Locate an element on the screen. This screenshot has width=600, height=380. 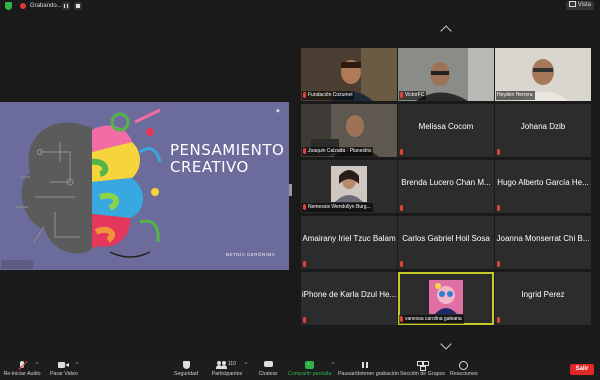
participant-tile-active-speaker: vanessa carolina galeana is located at coordinates (446, 298).